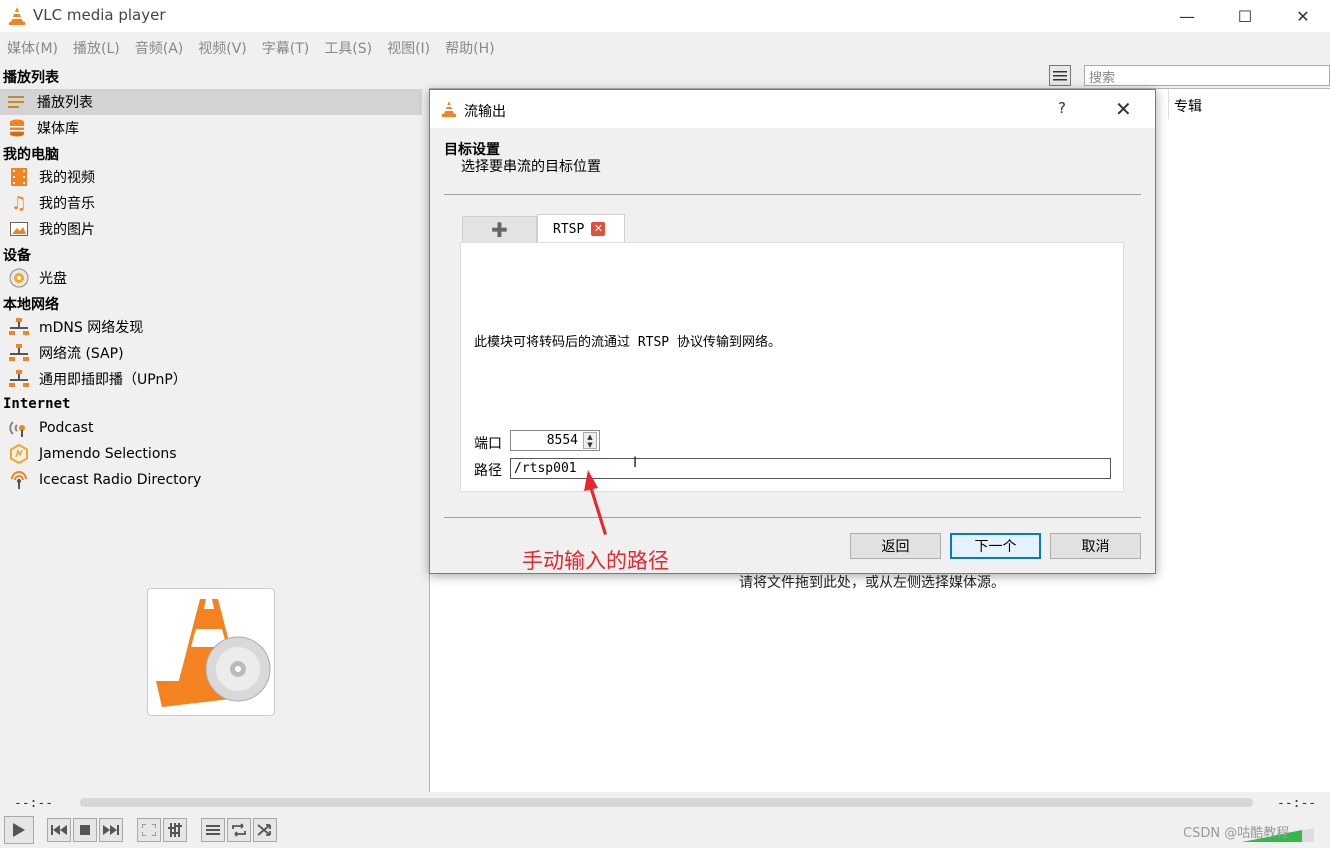 The height and width of the screenshot is (848, 1330). I want to click on path-value: /rtsp001, so click(545, 468).